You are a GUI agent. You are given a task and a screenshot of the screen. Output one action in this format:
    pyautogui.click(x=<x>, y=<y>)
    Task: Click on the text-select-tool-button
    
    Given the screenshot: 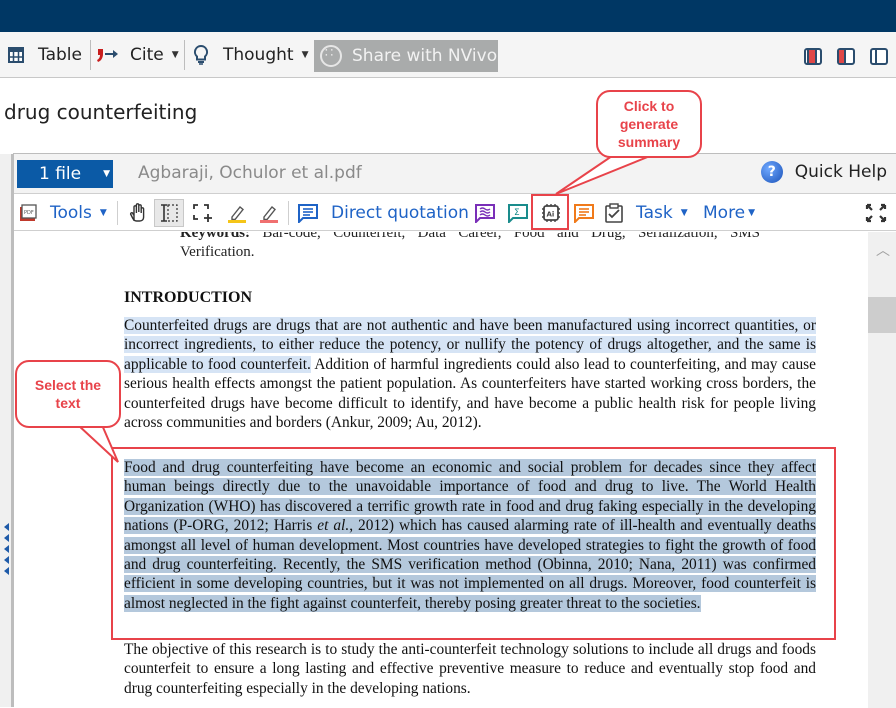 What is the action you would take?
    pyautogui.click(x=169, y=213)
    